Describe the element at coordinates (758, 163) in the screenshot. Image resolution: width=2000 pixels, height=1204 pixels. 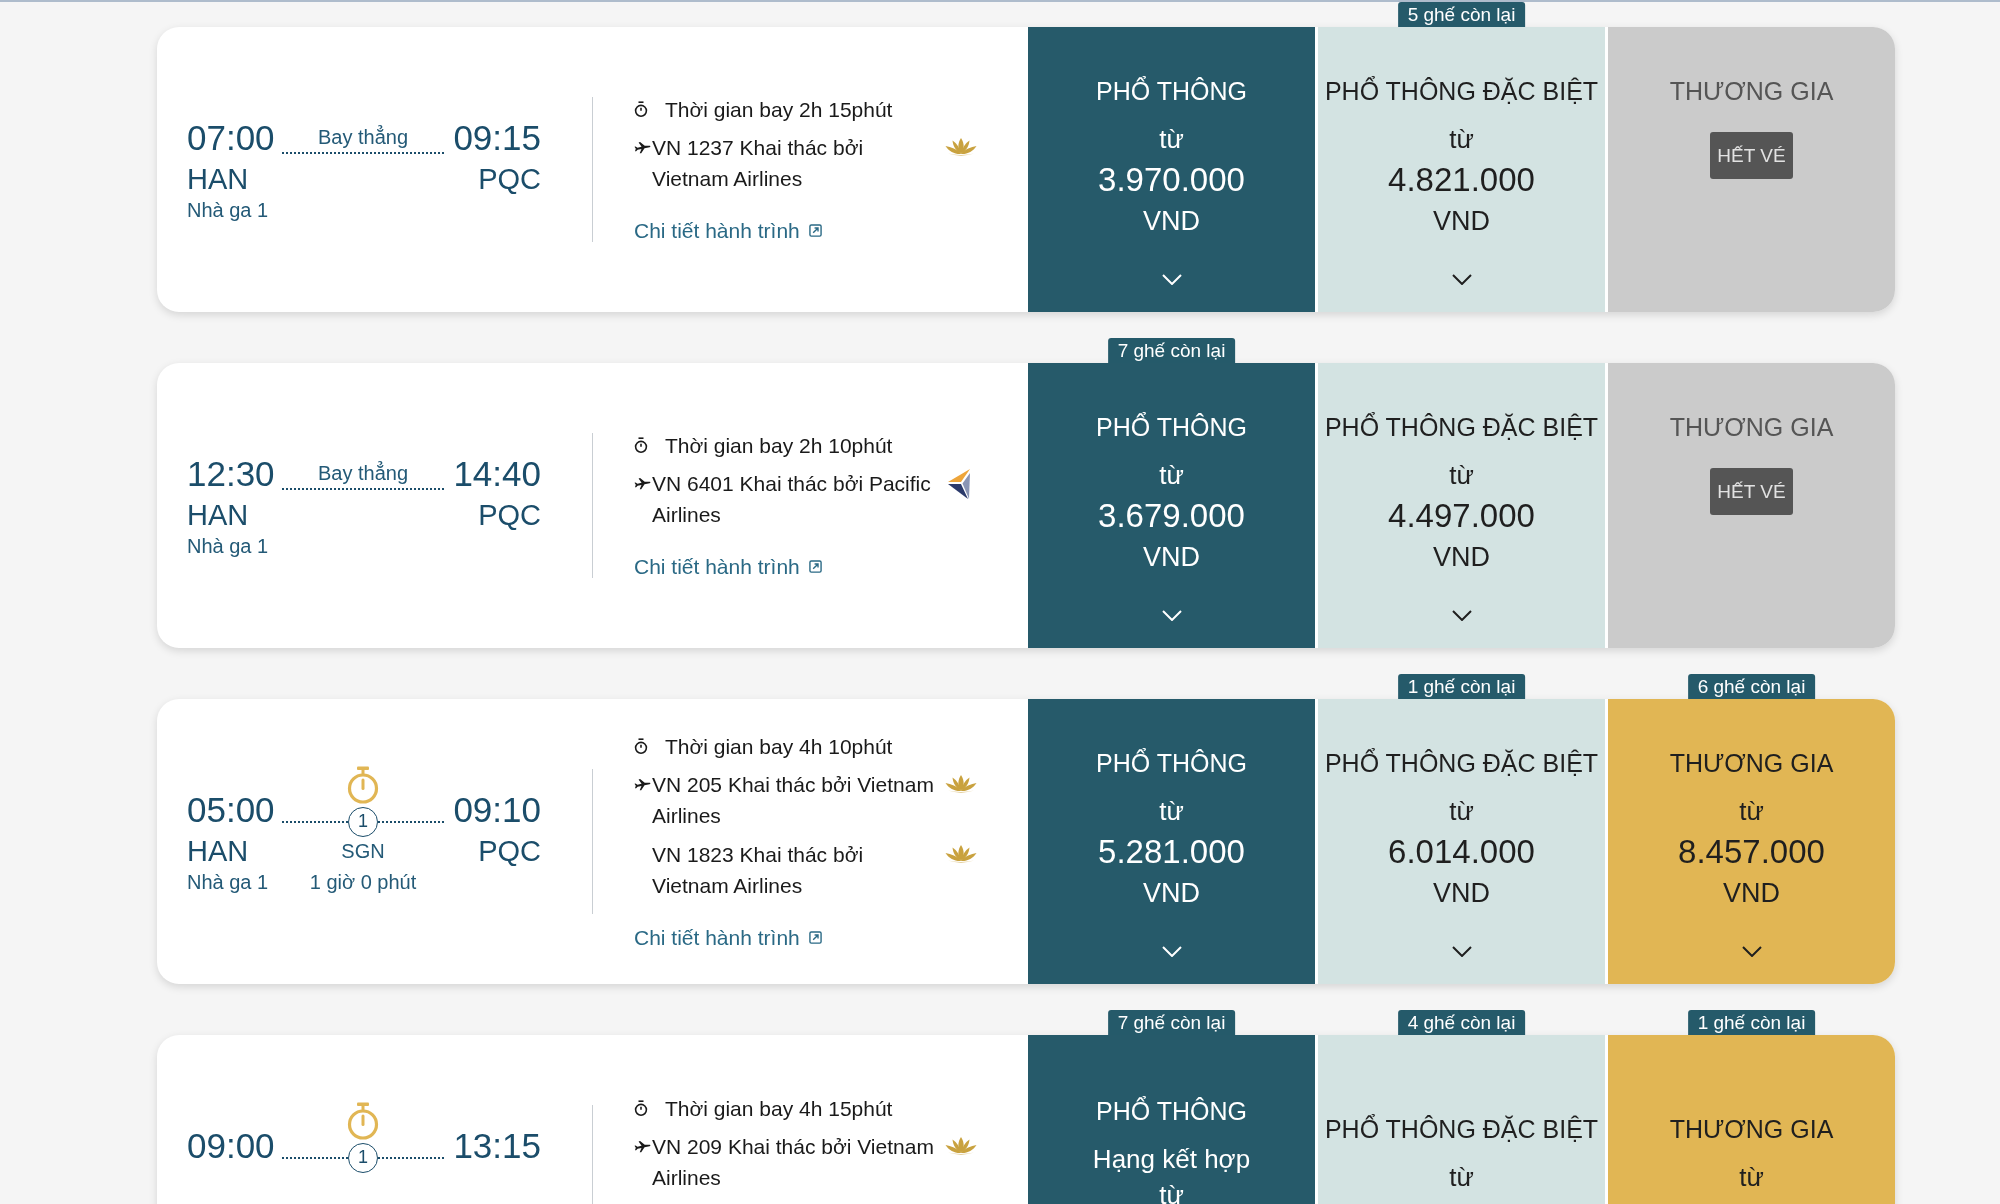
I see `flight-operator-text: VN 1237 Khai thác bởi Vietnam Airlines` at that location.